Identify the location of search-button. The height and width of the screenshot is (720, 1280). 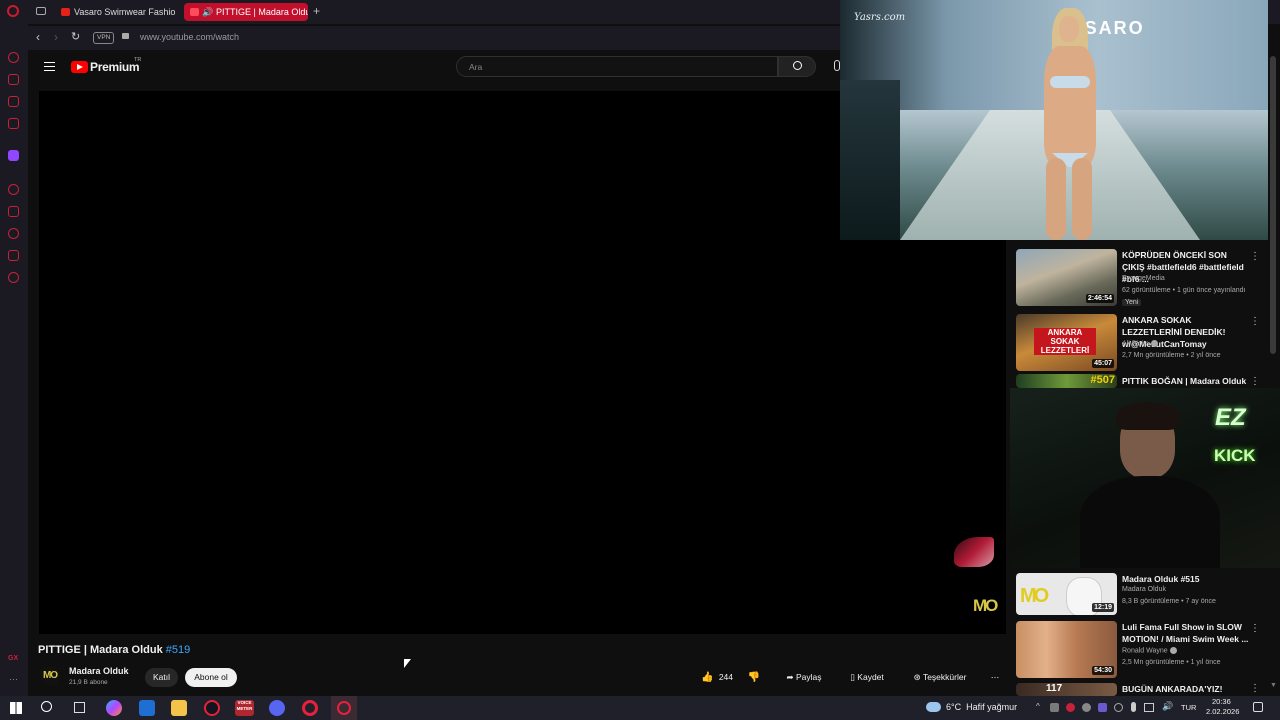
(797, 66).